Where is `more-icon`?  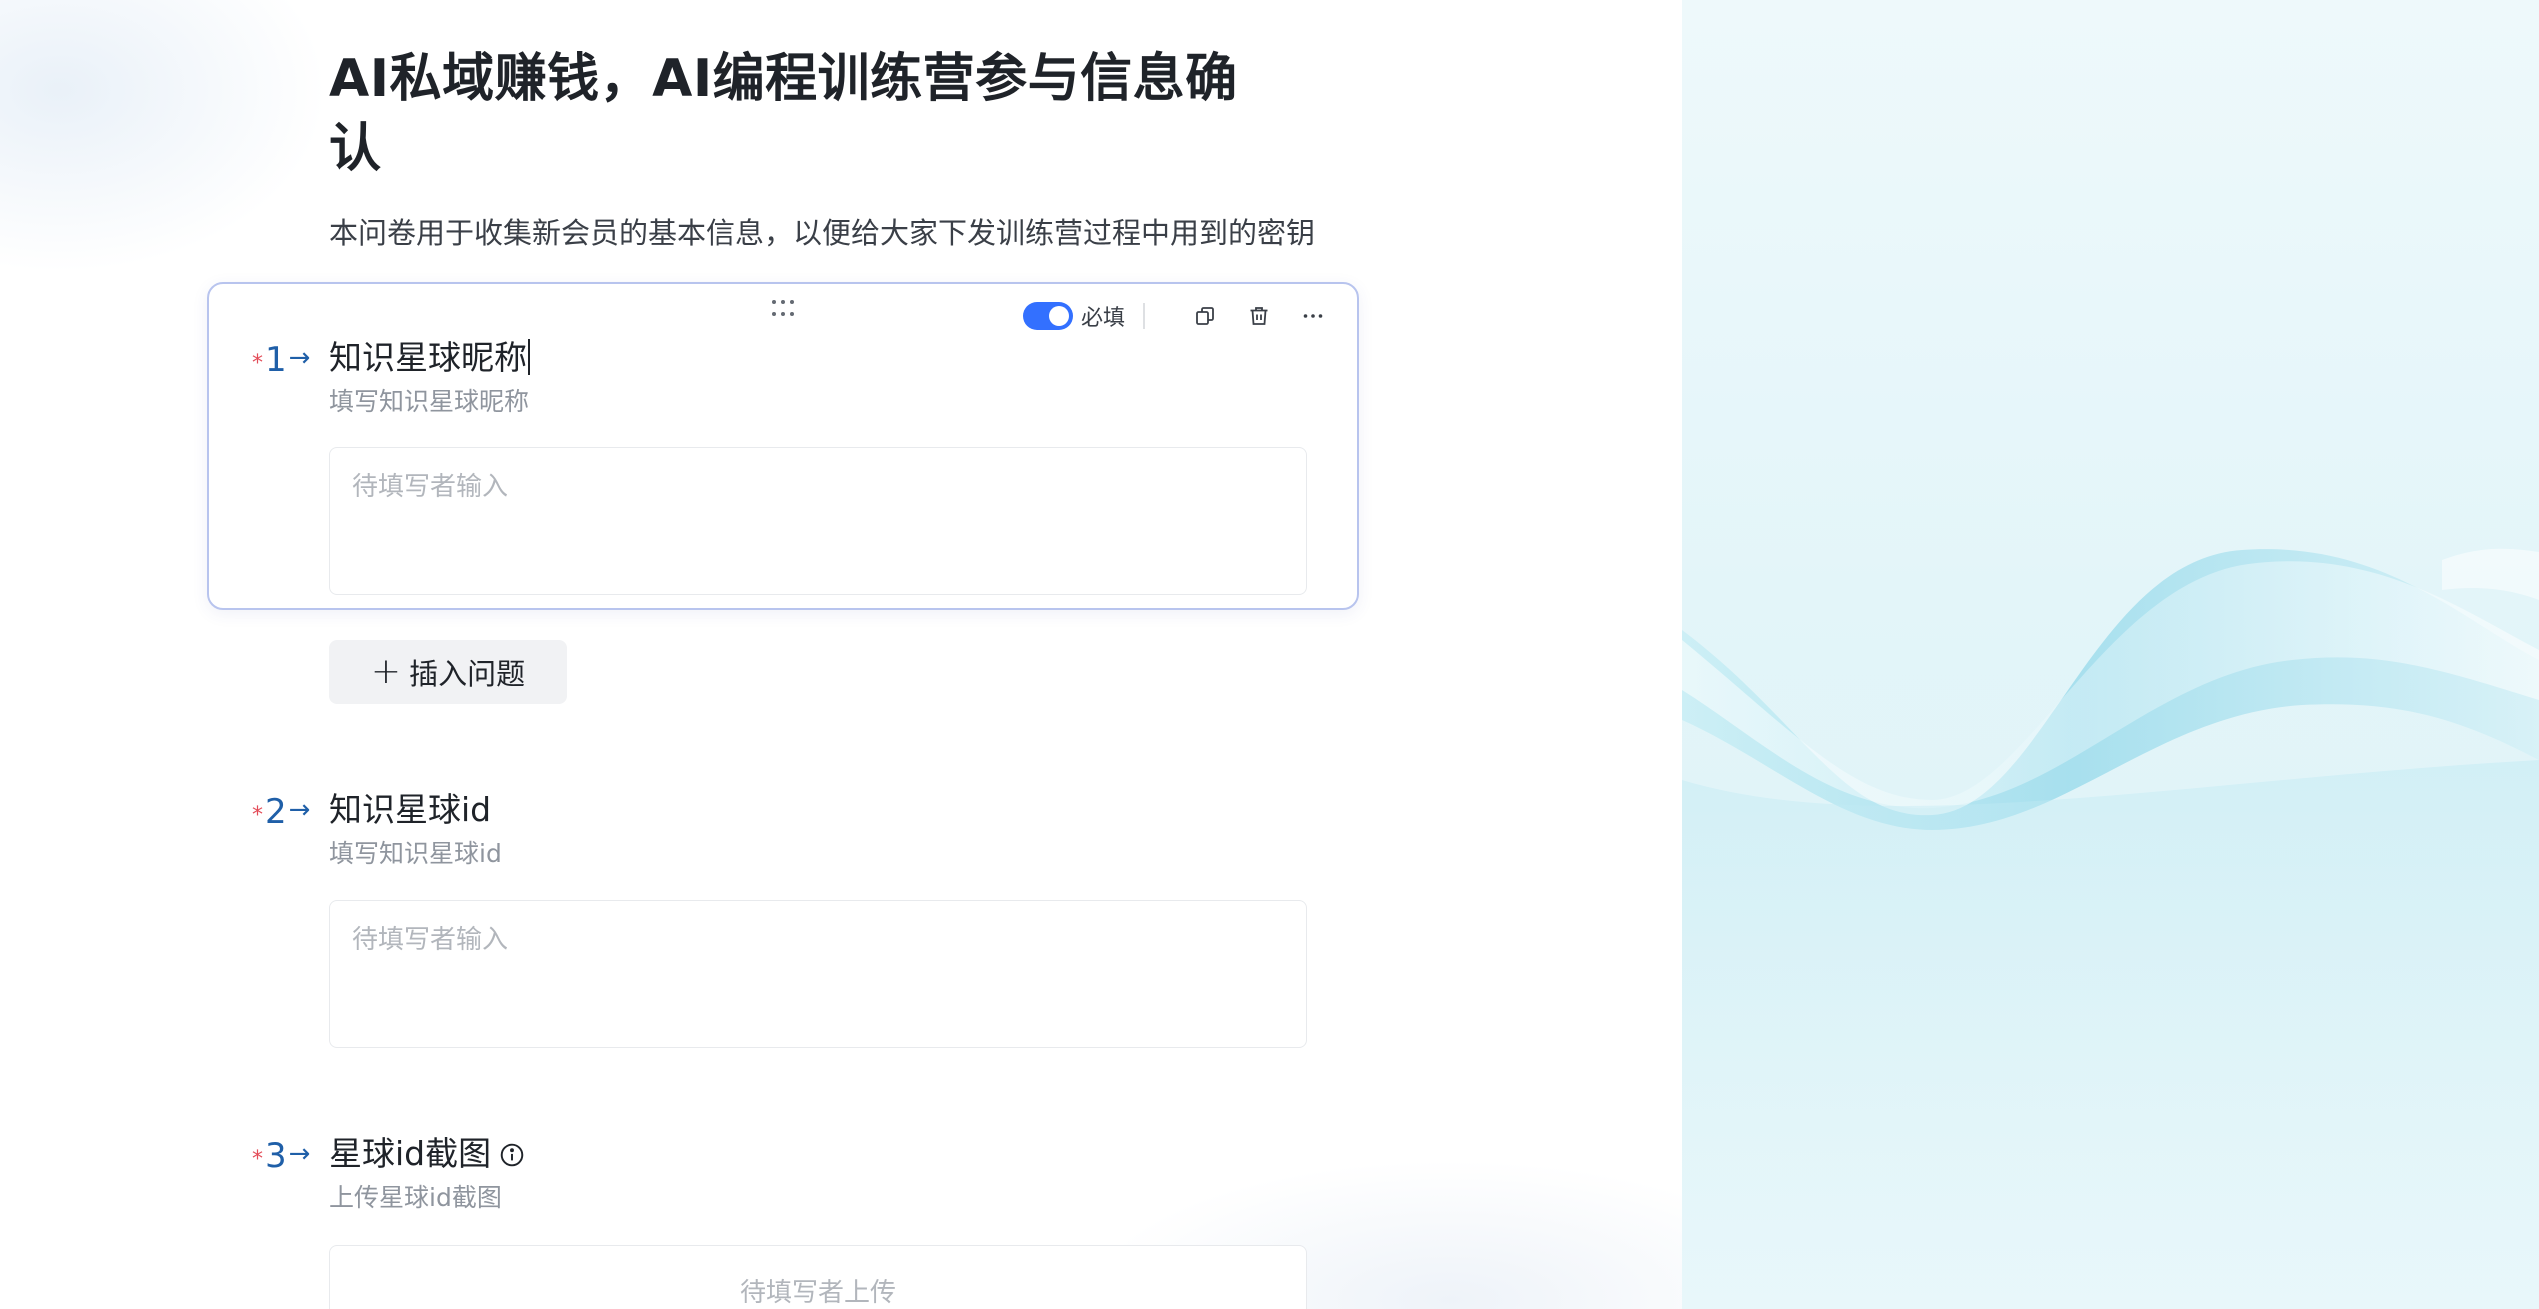
more-icon is located at coordinates (1313, 316).